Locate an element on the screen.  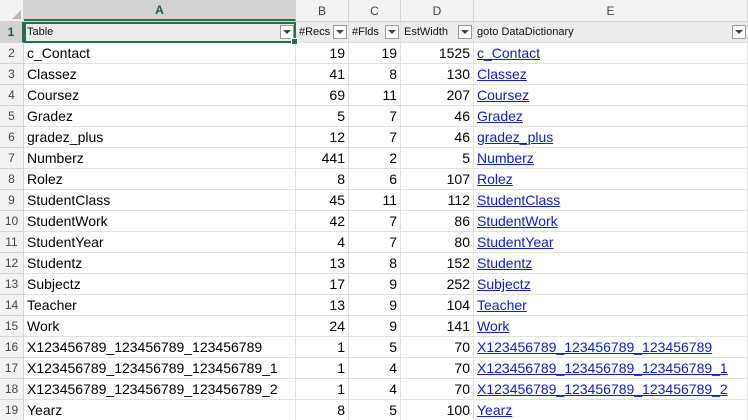
hyperlink-data-dictionary: Teacher is located at coordinates (611, 305).